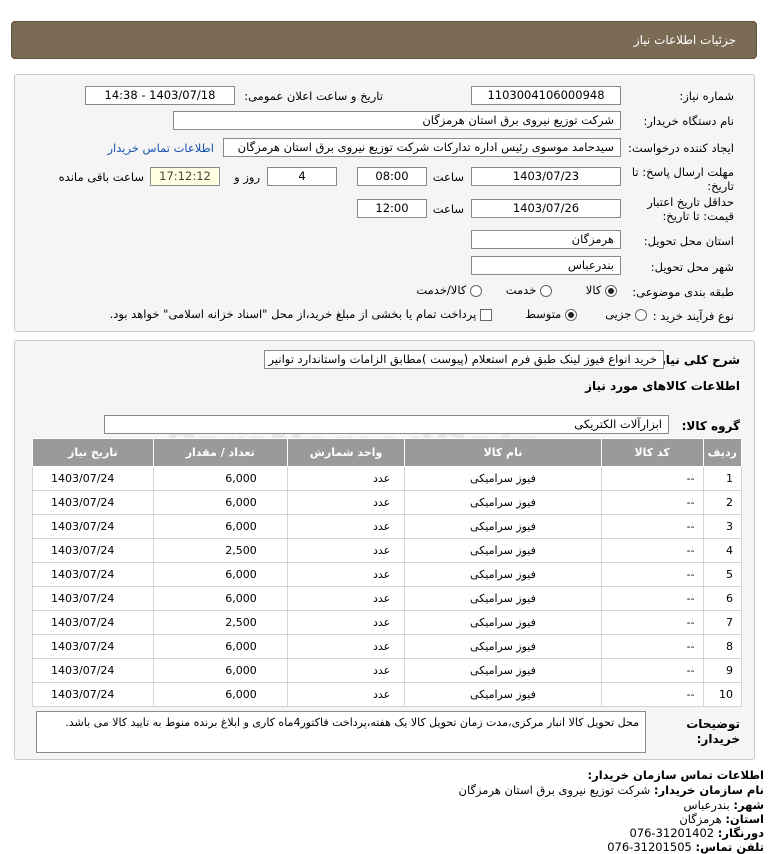 The image size is (770, 854). I want to click on process-option-minor: جزیی, so click(626, 314).